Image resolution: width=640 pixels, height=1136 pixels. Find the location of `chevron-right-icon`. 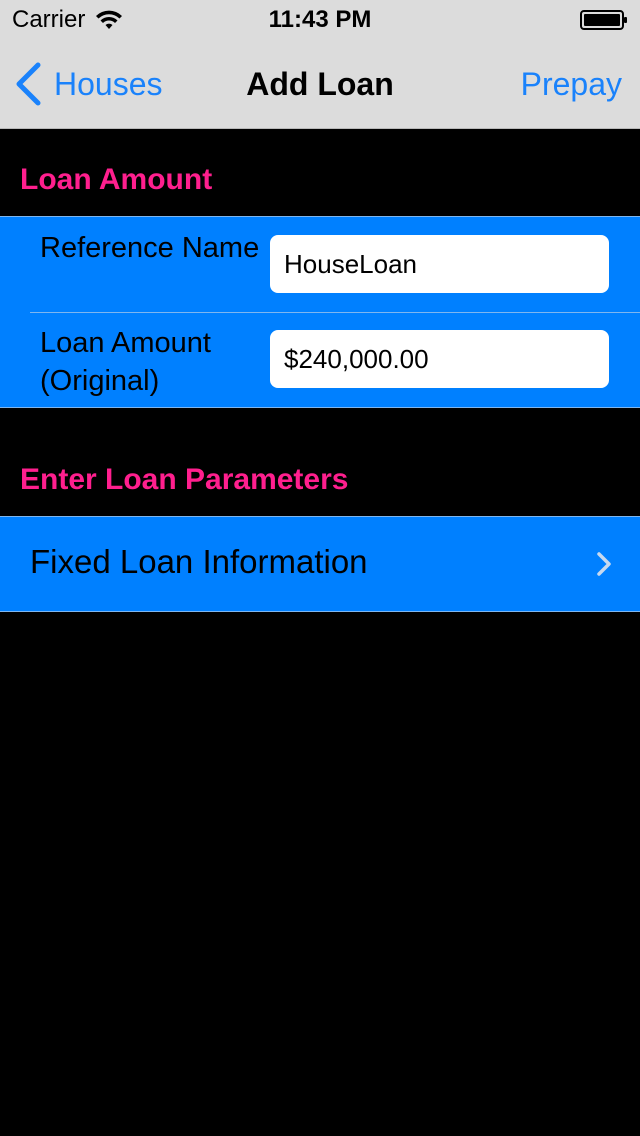

chevron-right-icon is located at coordinates (604, 564).